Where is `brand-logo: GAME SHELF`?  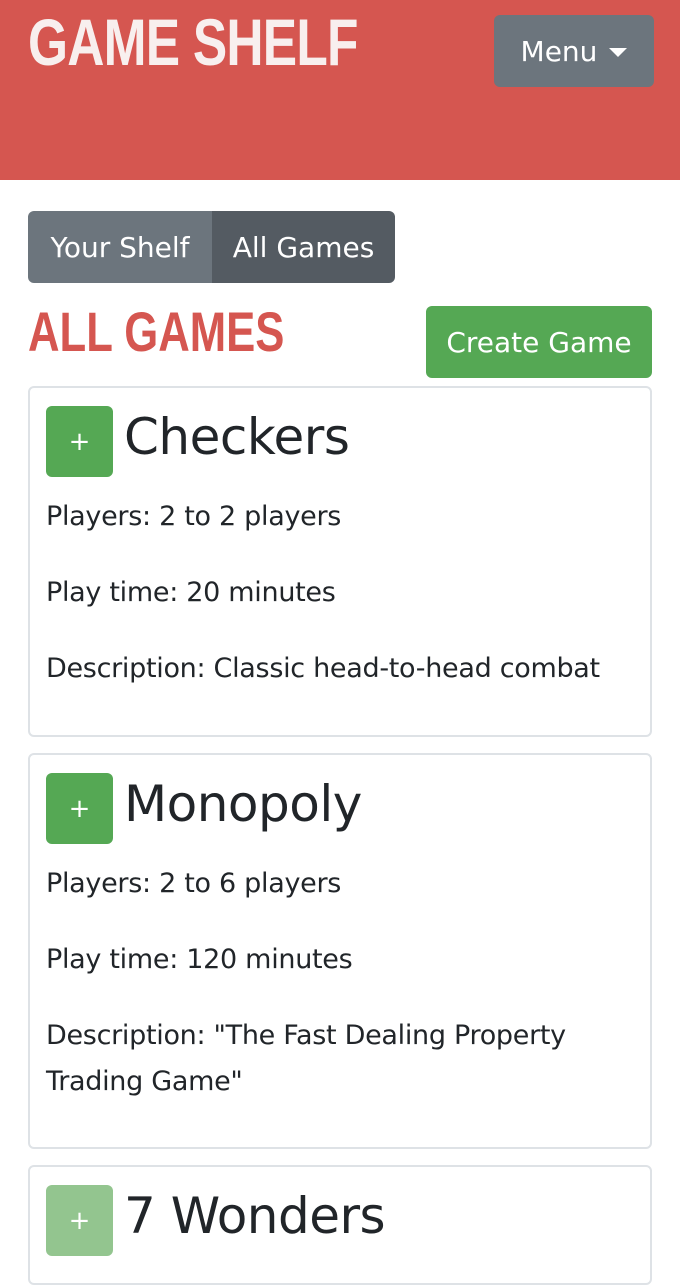
brand-logo: GAME SHELF is located at coordinates (193, 42).